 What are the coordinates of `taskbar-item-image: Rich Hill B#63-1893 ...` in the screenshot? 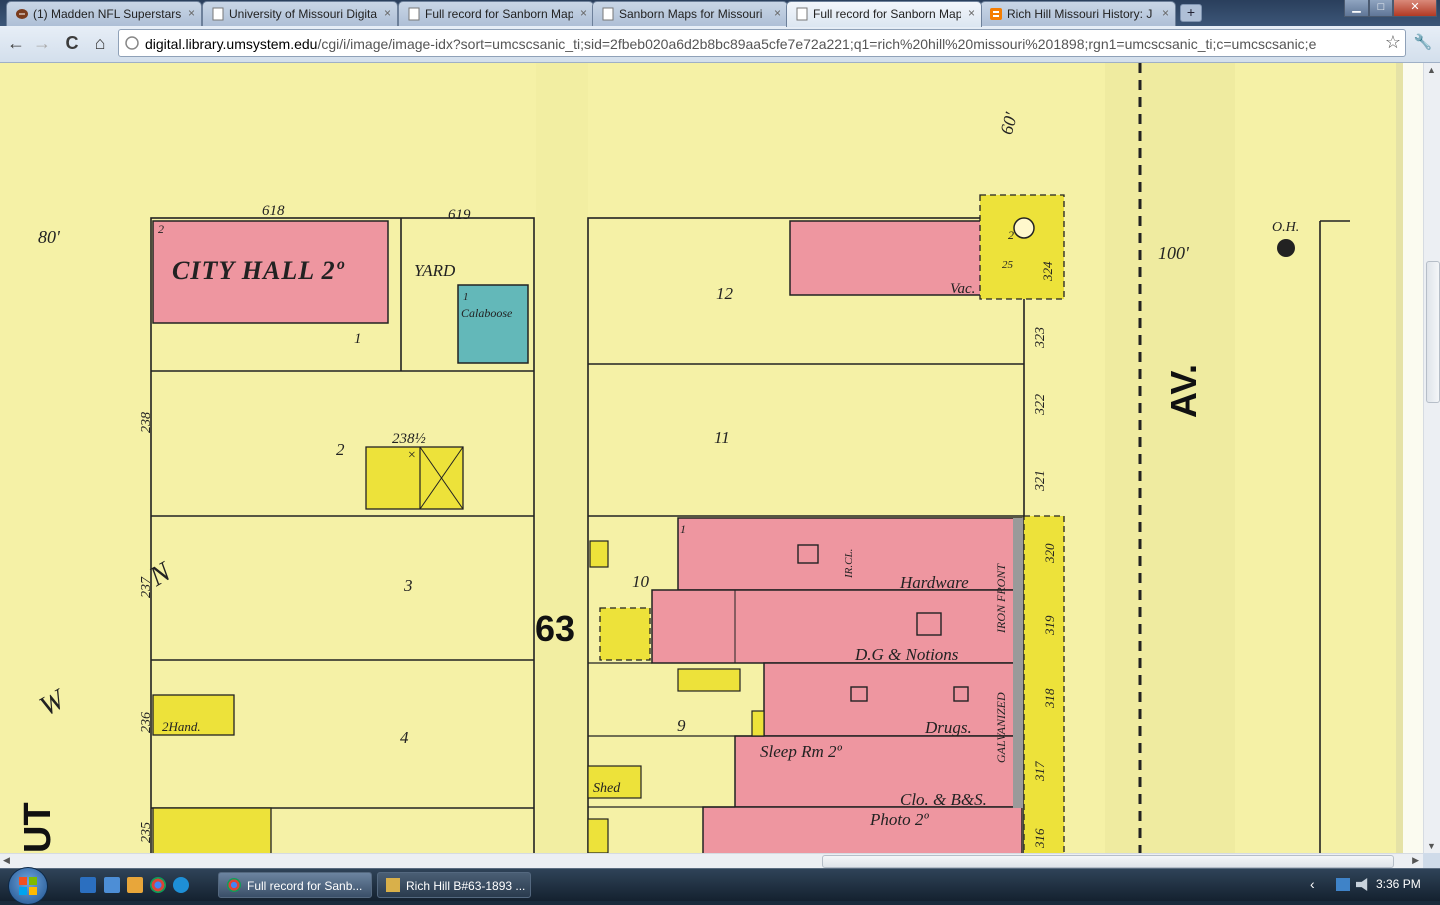 It's located at (454, 885).